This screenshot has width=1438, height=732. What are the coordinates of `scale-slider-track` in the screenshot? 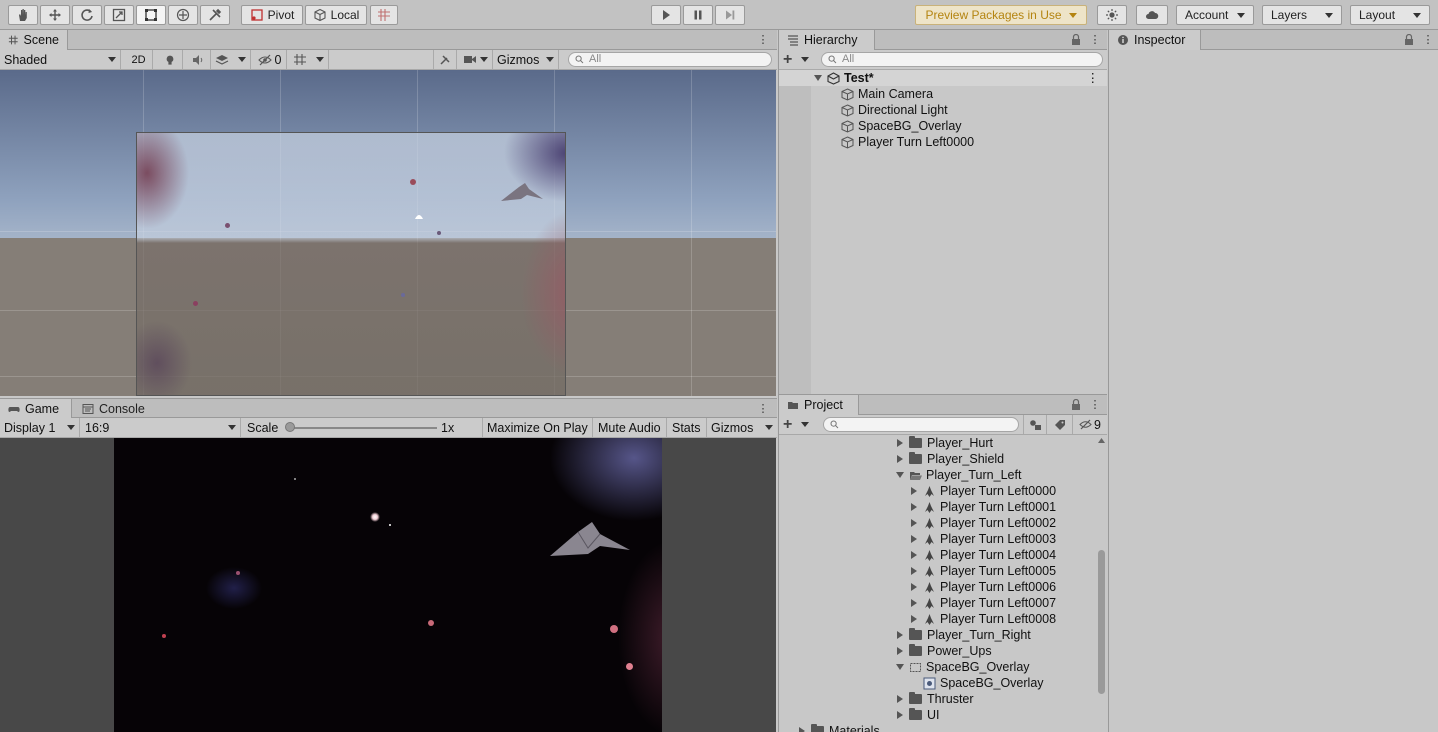 It's located at (362, 428).